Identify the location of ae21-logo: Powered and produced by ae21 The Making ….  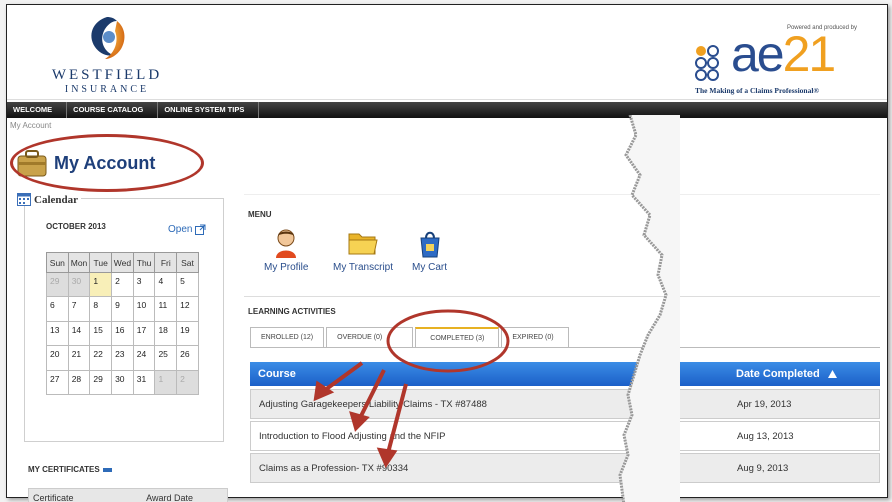
(785, 60).